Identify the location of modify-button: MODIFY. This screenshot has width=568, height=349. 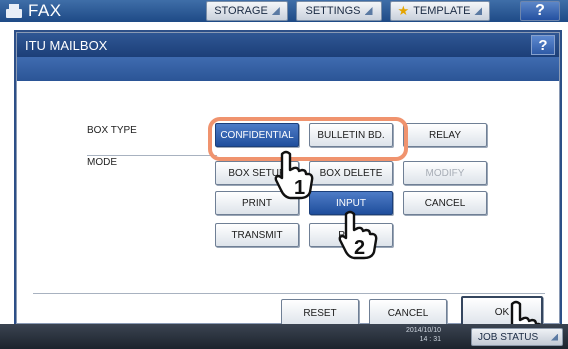
(445, 173).